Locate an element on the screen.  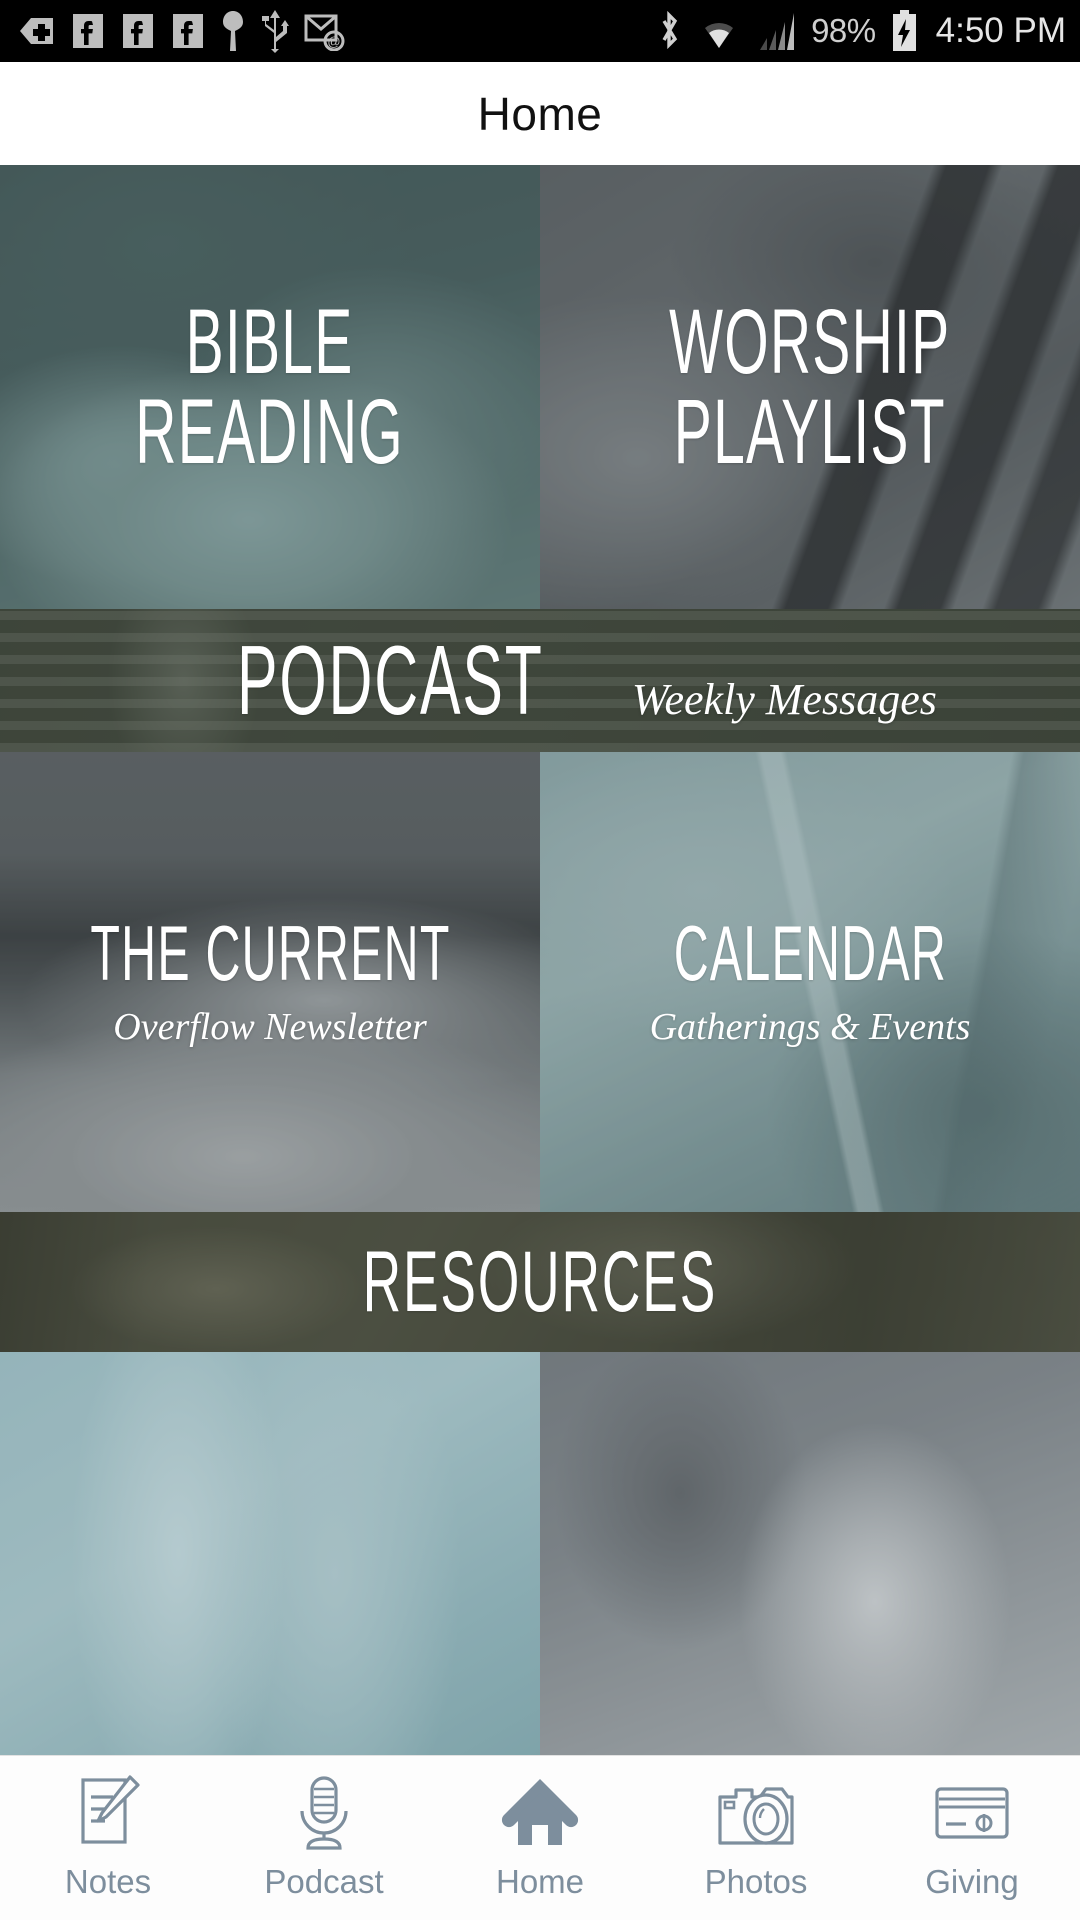
status-bar: @ 98% 4:50 PM is located at coordinates (540, 31).